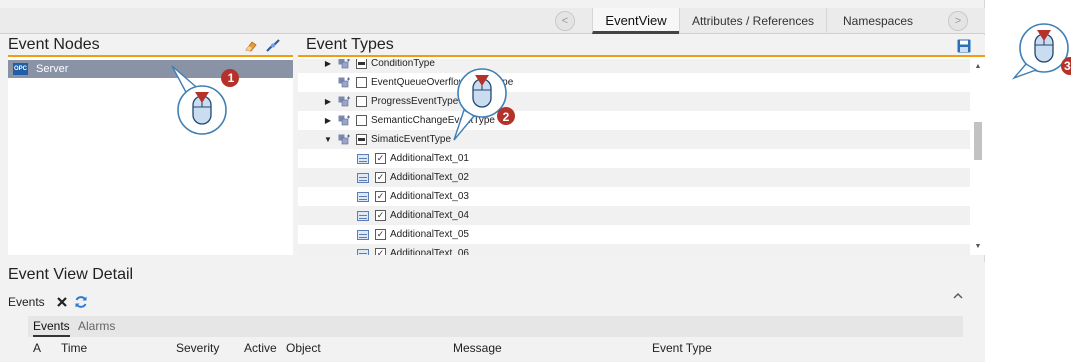 Image resolution: width=1071 pixels, height=362 pixels. What do you see at coordinates (251, 46) in the screenshot?
I see `eraser-icon` at bounding box center [251, 46].